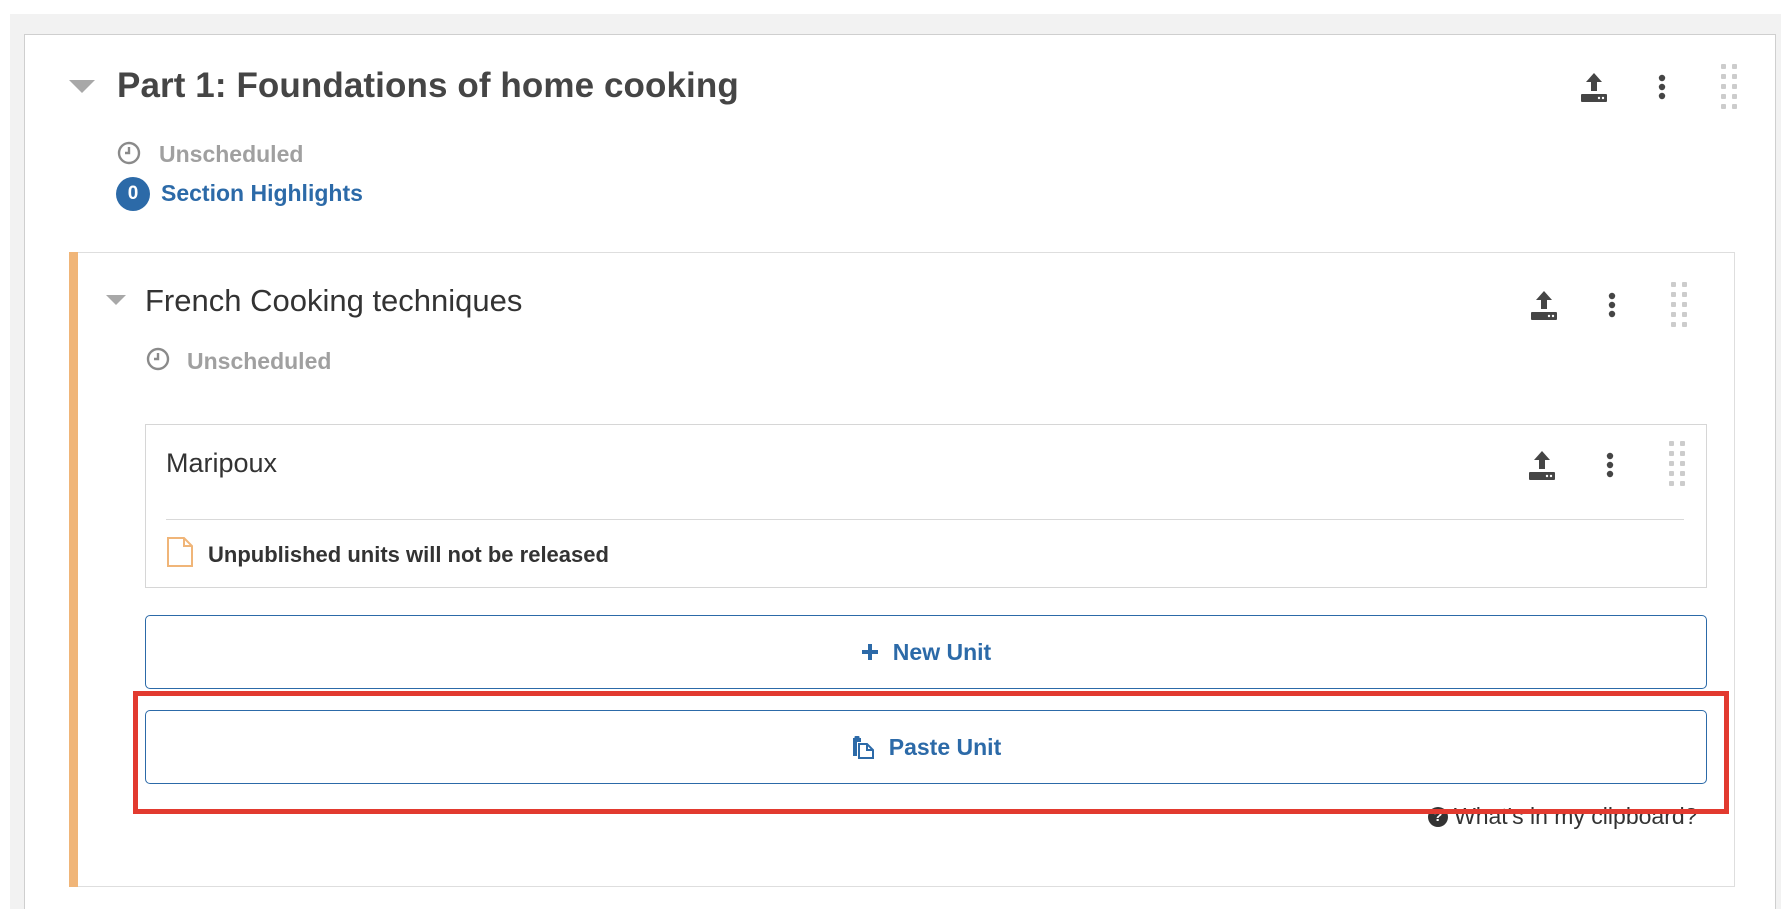  I want to click on section-drag-handle-icon, so click(1729, 86).